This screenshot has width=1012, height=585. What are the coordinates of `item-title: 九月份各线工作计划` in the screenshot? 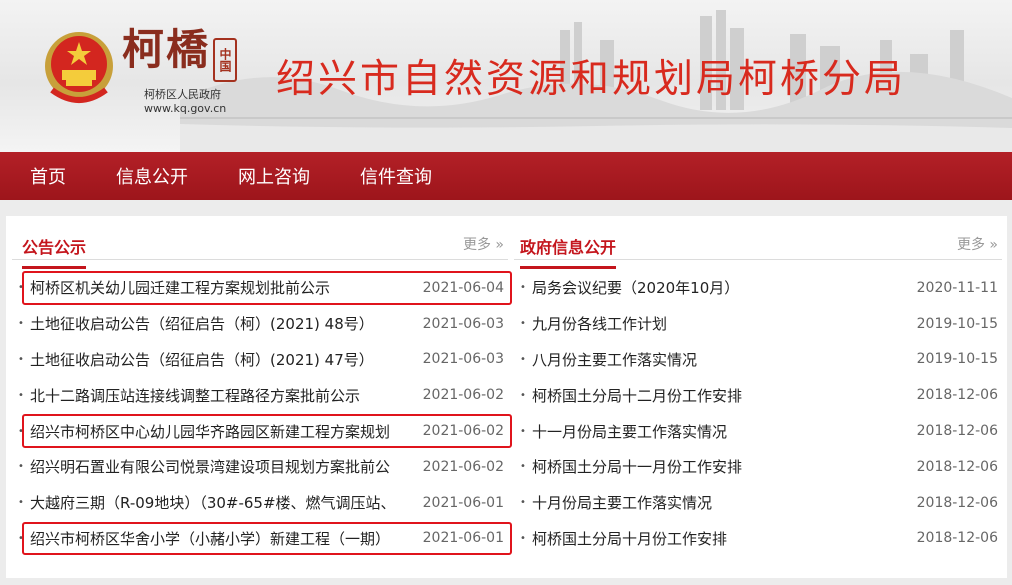 It's located at (721, 323).